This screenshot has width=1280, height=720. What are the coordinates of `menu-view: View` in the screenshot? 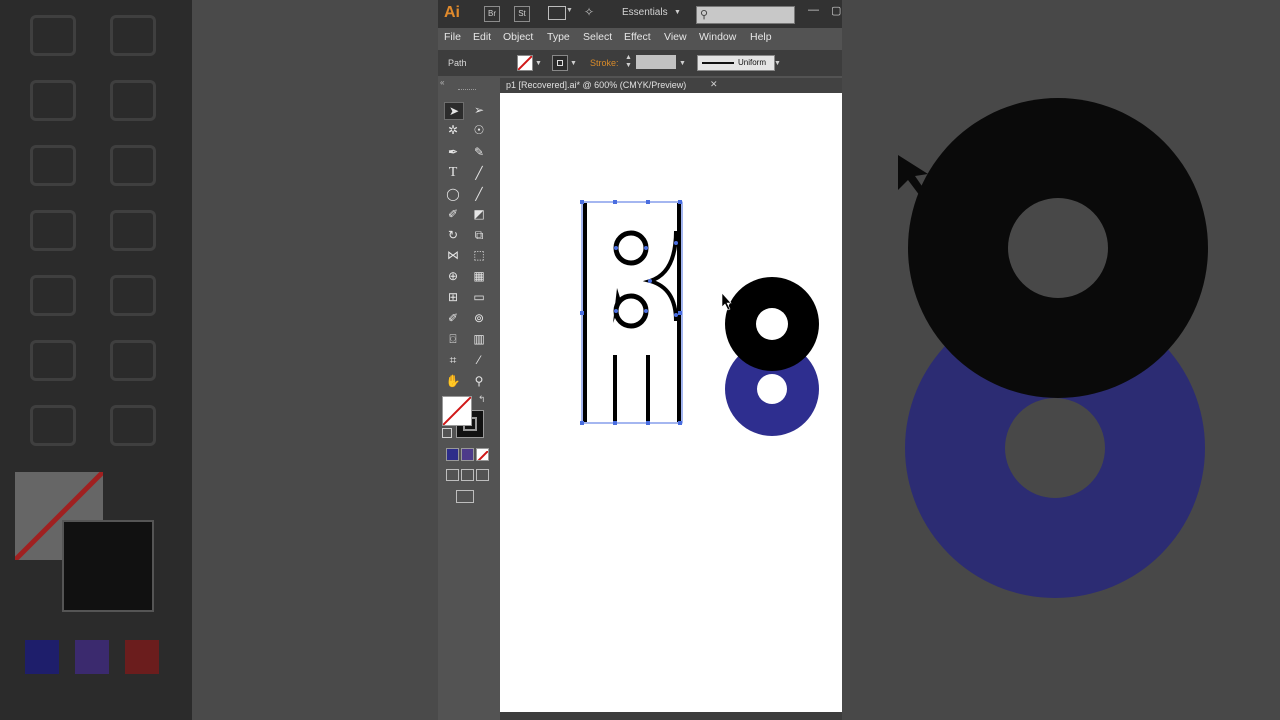 It's located at (675, 37).